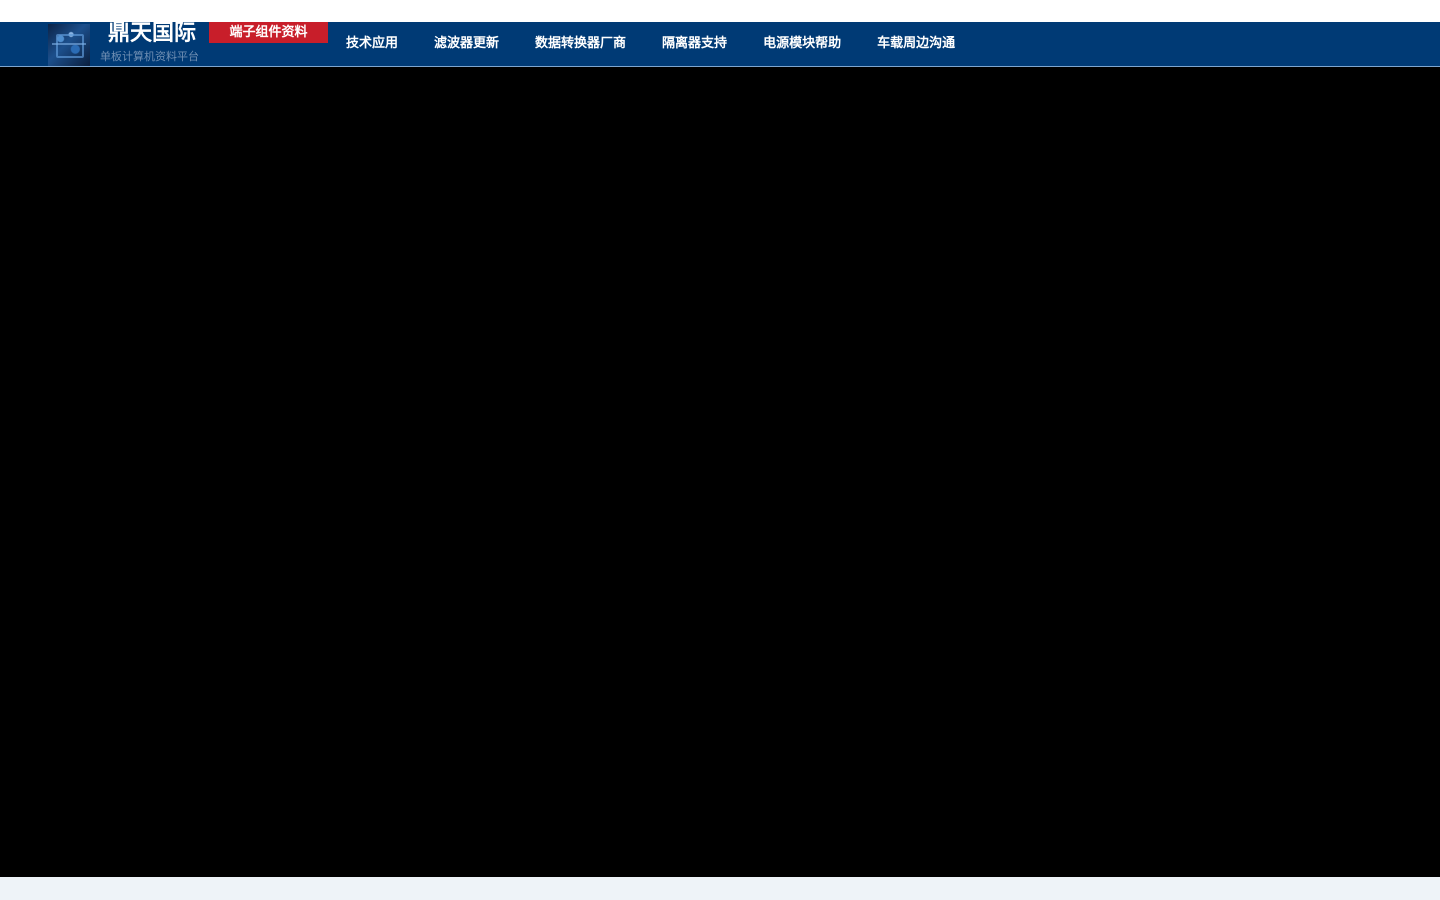 This screenshot has width=1440, height=900. I want to click on nav-item-vehicle-peripheral: 车载周边沟通, so click(916, 44).